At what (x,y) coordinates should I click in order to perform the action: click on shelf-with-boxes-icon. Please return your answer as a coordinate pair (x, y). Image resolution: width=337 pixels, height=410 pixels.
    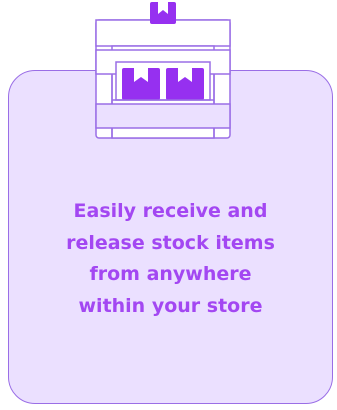
    Looking at the image, I should click on (163, 70).